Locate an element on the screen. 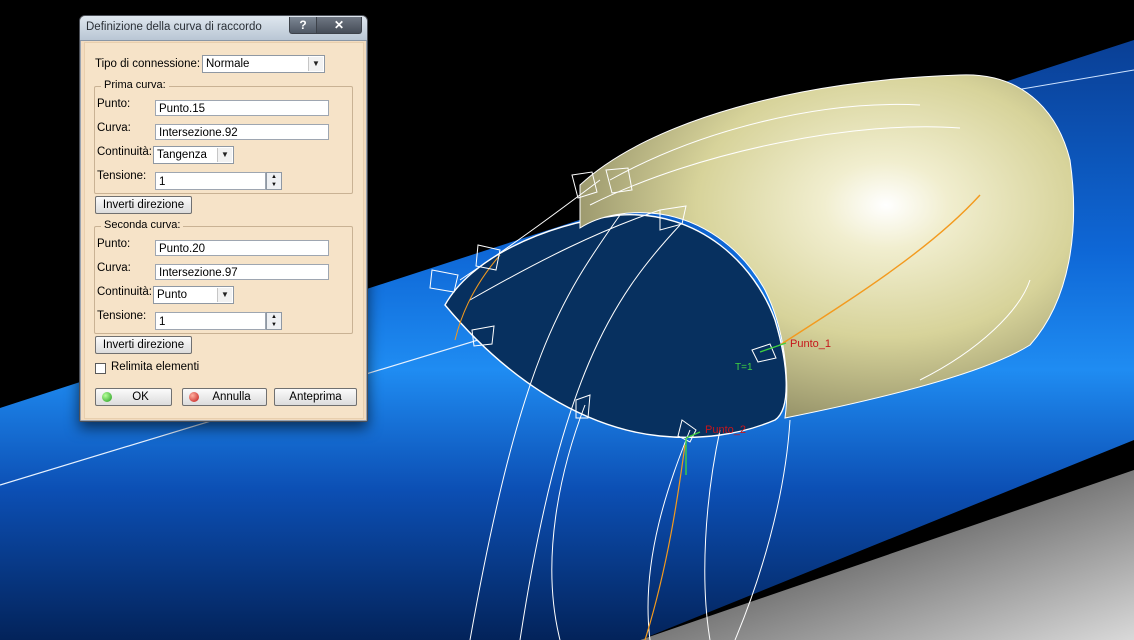 The height and width of the screenshot is (640, 1134). second-tension-spinner: ▲ ▼ is located at coordinates (274, 321).